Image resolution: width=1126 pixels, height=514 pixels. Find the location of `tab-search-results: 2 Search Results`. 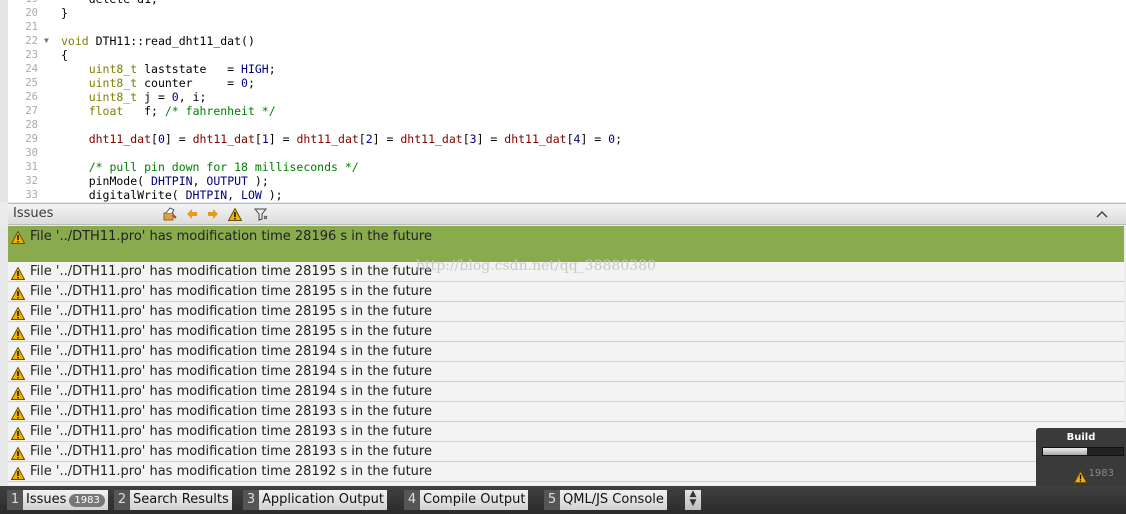

tab-search-results: 2 Search Results is located at coordinates (173, 500).